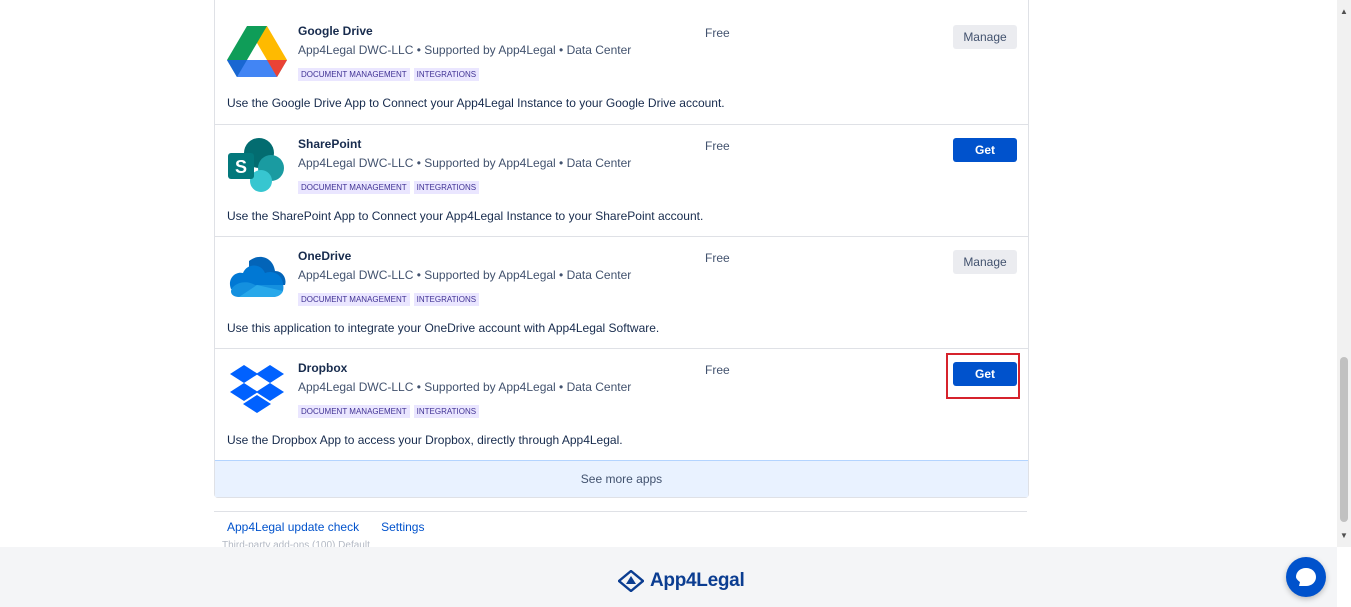 The image size is (1351, 607). Describe the element at coordinates (256, 165) in the screenshot. I see `sharepoint-icon: S` at that location.